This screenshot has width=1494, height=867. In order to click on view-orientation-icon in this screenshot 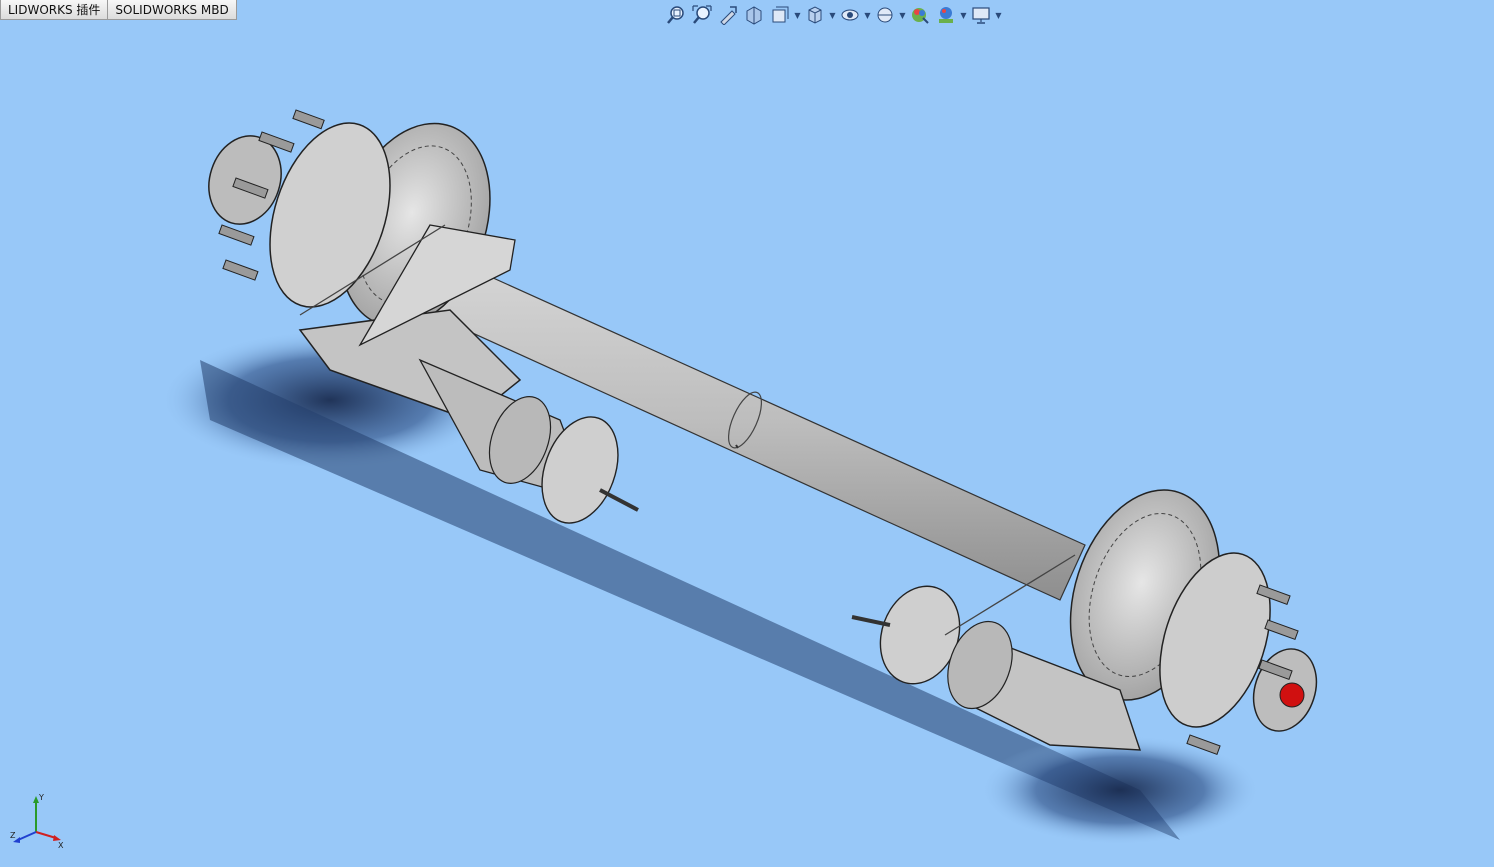, I will do `click(815, 15)`.